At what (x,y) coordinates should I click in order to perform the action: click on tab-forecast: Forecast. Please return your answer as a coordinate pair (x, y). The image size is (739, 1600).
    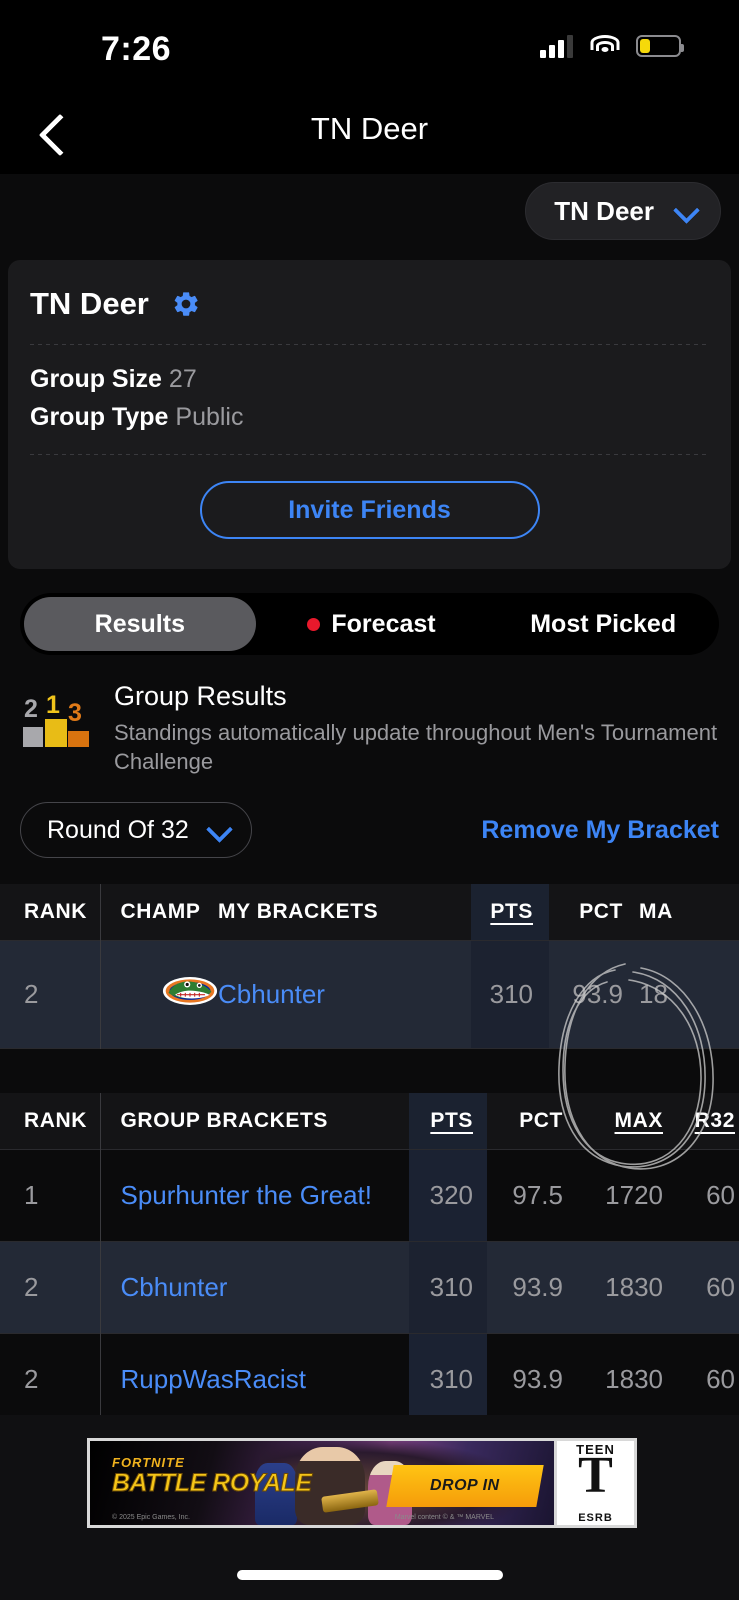
    Looking at the image, I should click on (372, 624).